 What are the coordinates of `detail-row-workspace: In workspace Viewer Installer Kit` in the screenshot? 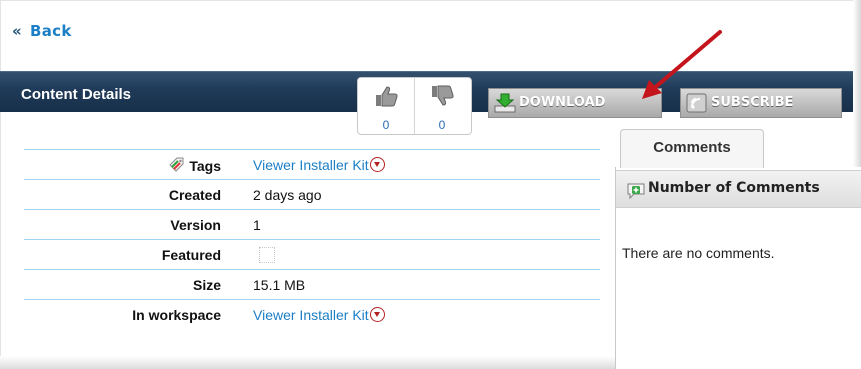 It's located at (312, 314).